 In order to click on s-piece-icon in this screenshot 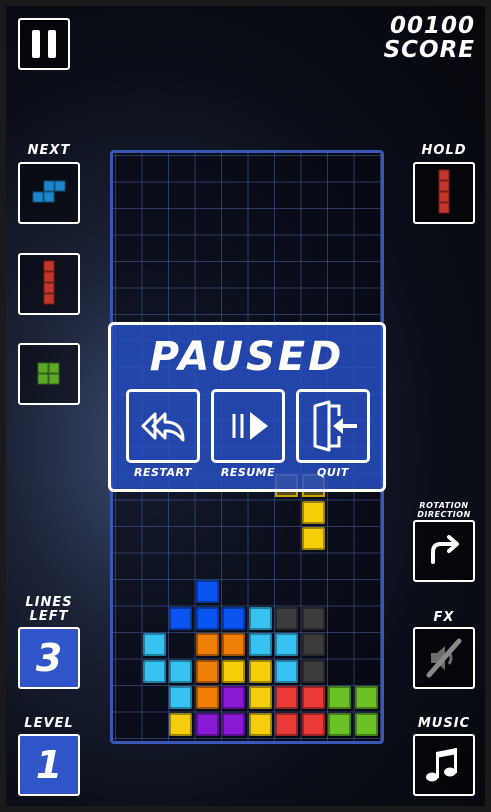, I will do `click(49, 191)`.